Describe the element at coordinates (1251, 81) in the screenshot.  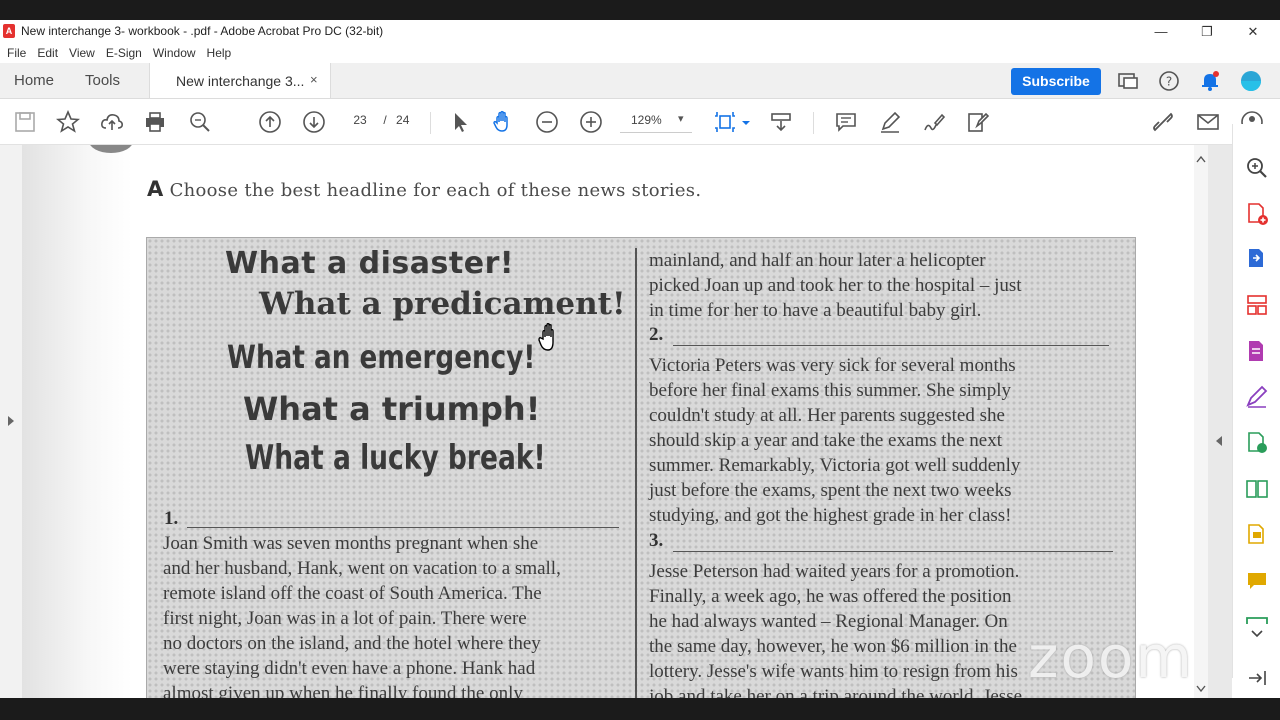
I see `user-avatar` at that location.